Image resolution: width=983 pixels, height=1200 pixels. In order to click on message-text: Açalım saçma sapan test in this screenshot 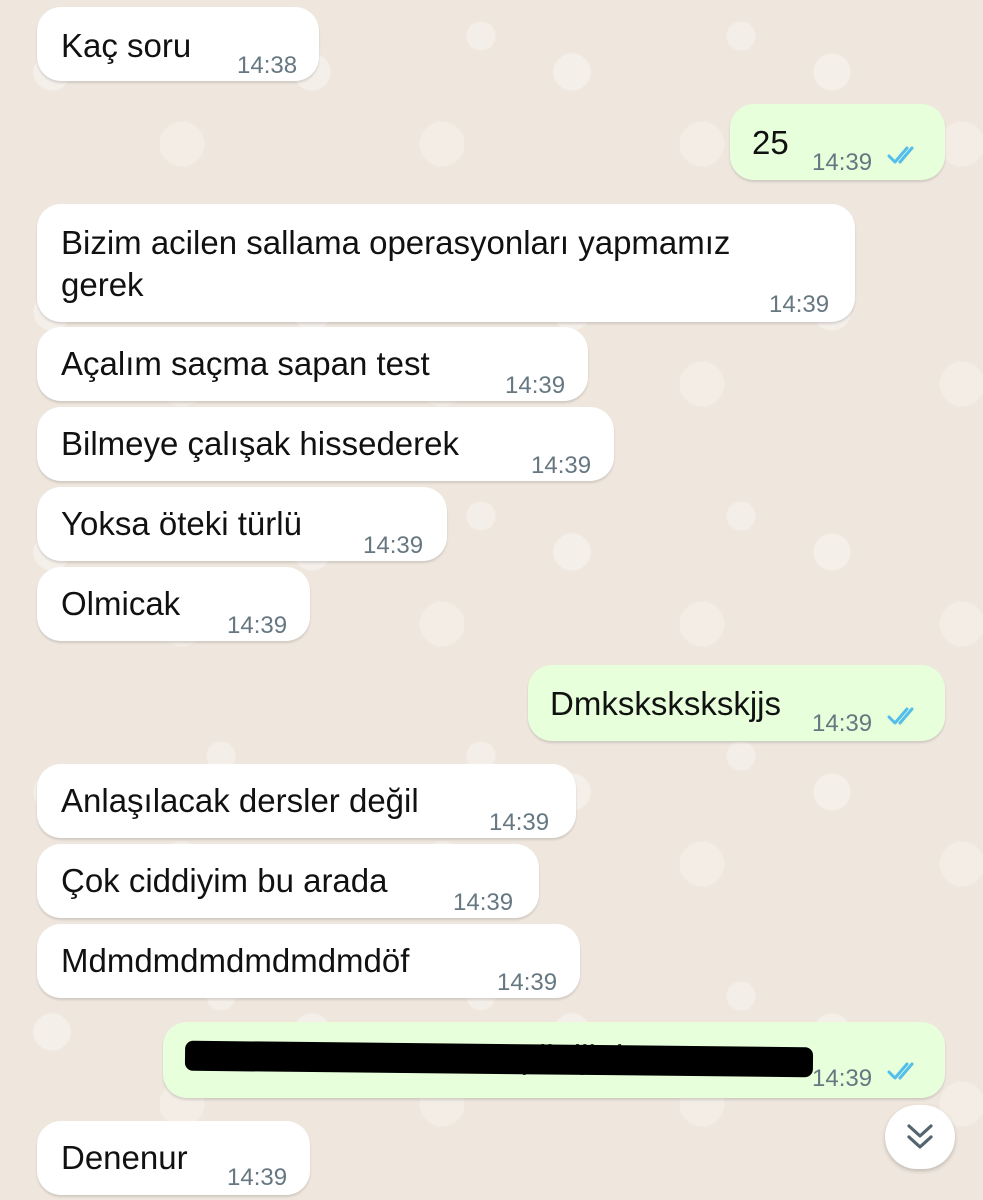, I will do `click(245, 363)`.